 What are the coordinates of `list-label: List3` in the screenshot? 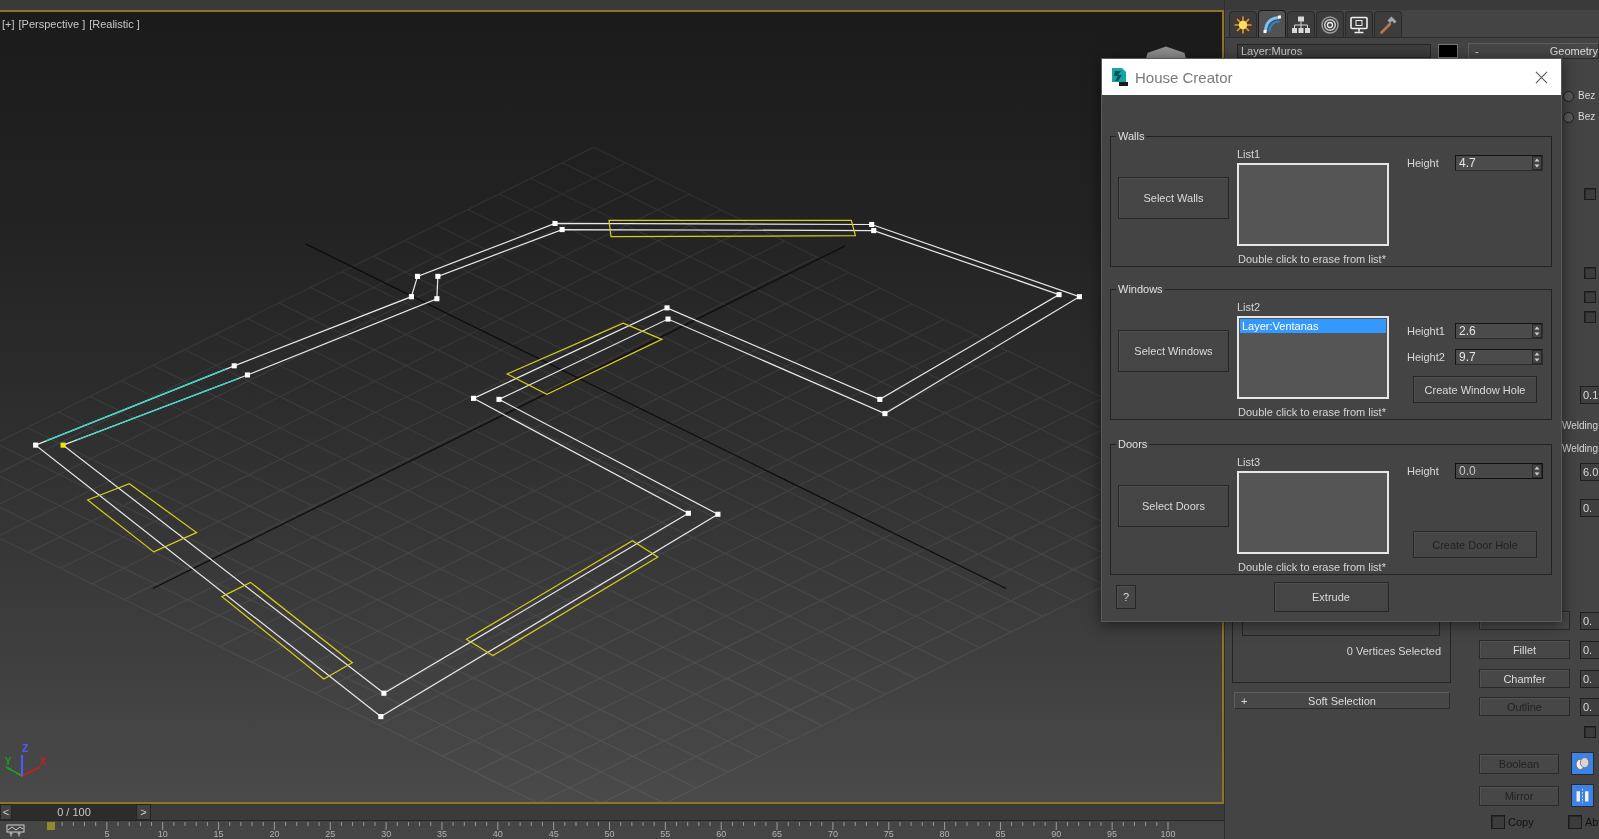 It's located at (1249, 462).